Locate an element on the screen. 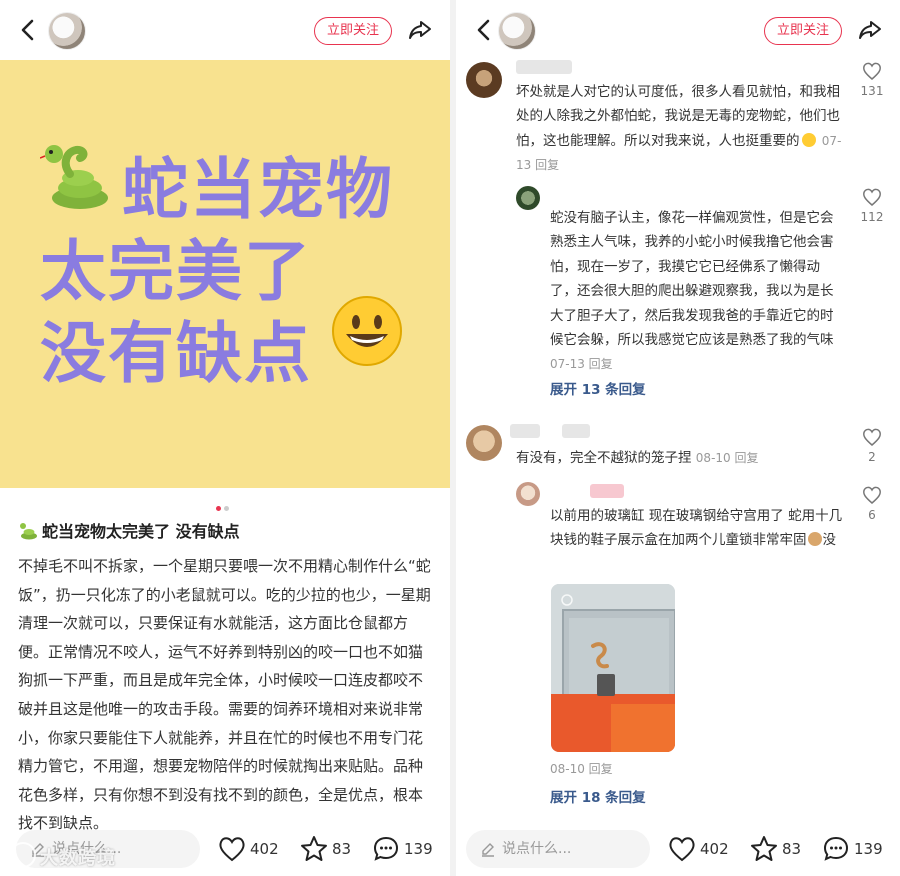  comment-photo is located at coordinates (613, 668).